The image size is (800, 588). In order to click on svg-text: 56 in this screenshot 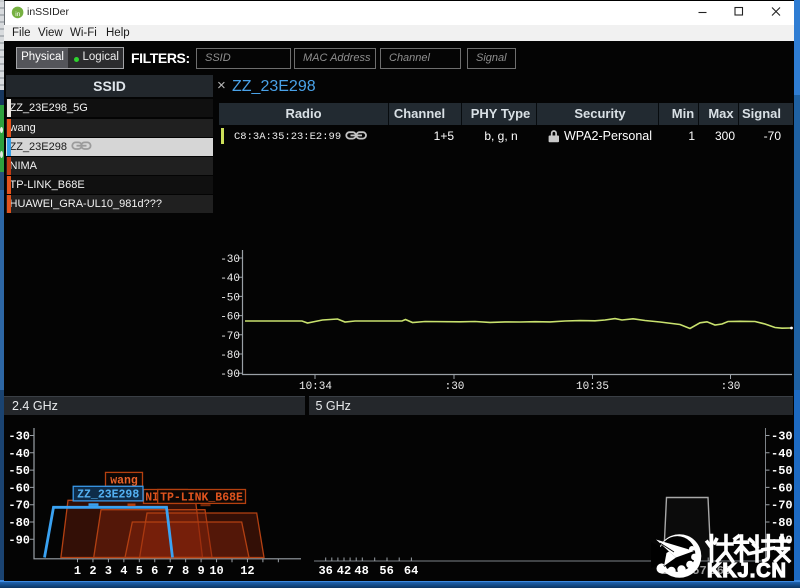, I will do `click(386, 571)`.